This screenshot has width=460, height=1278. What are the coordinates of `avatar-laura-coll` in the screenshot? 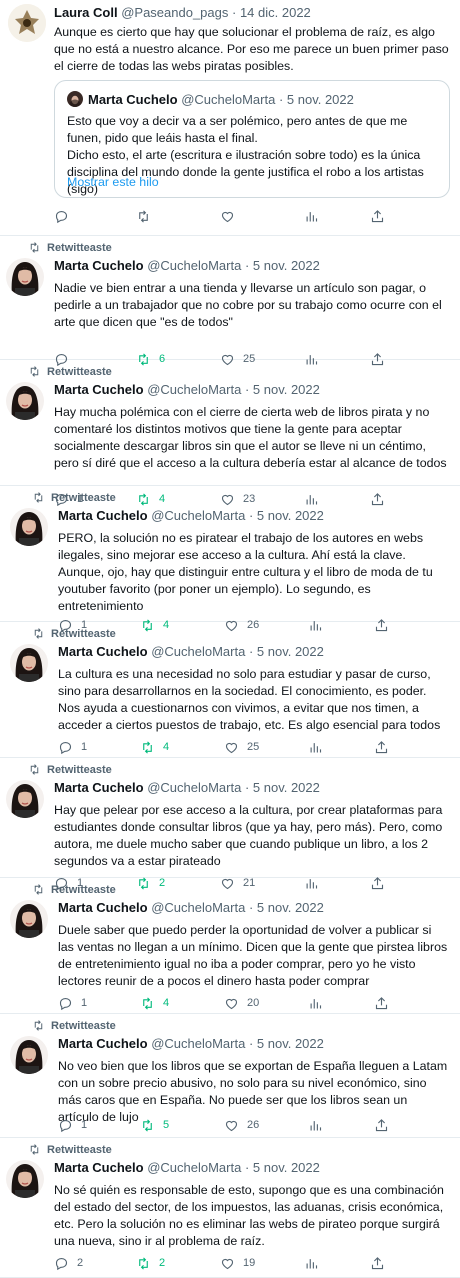 It's located at (27, 23).